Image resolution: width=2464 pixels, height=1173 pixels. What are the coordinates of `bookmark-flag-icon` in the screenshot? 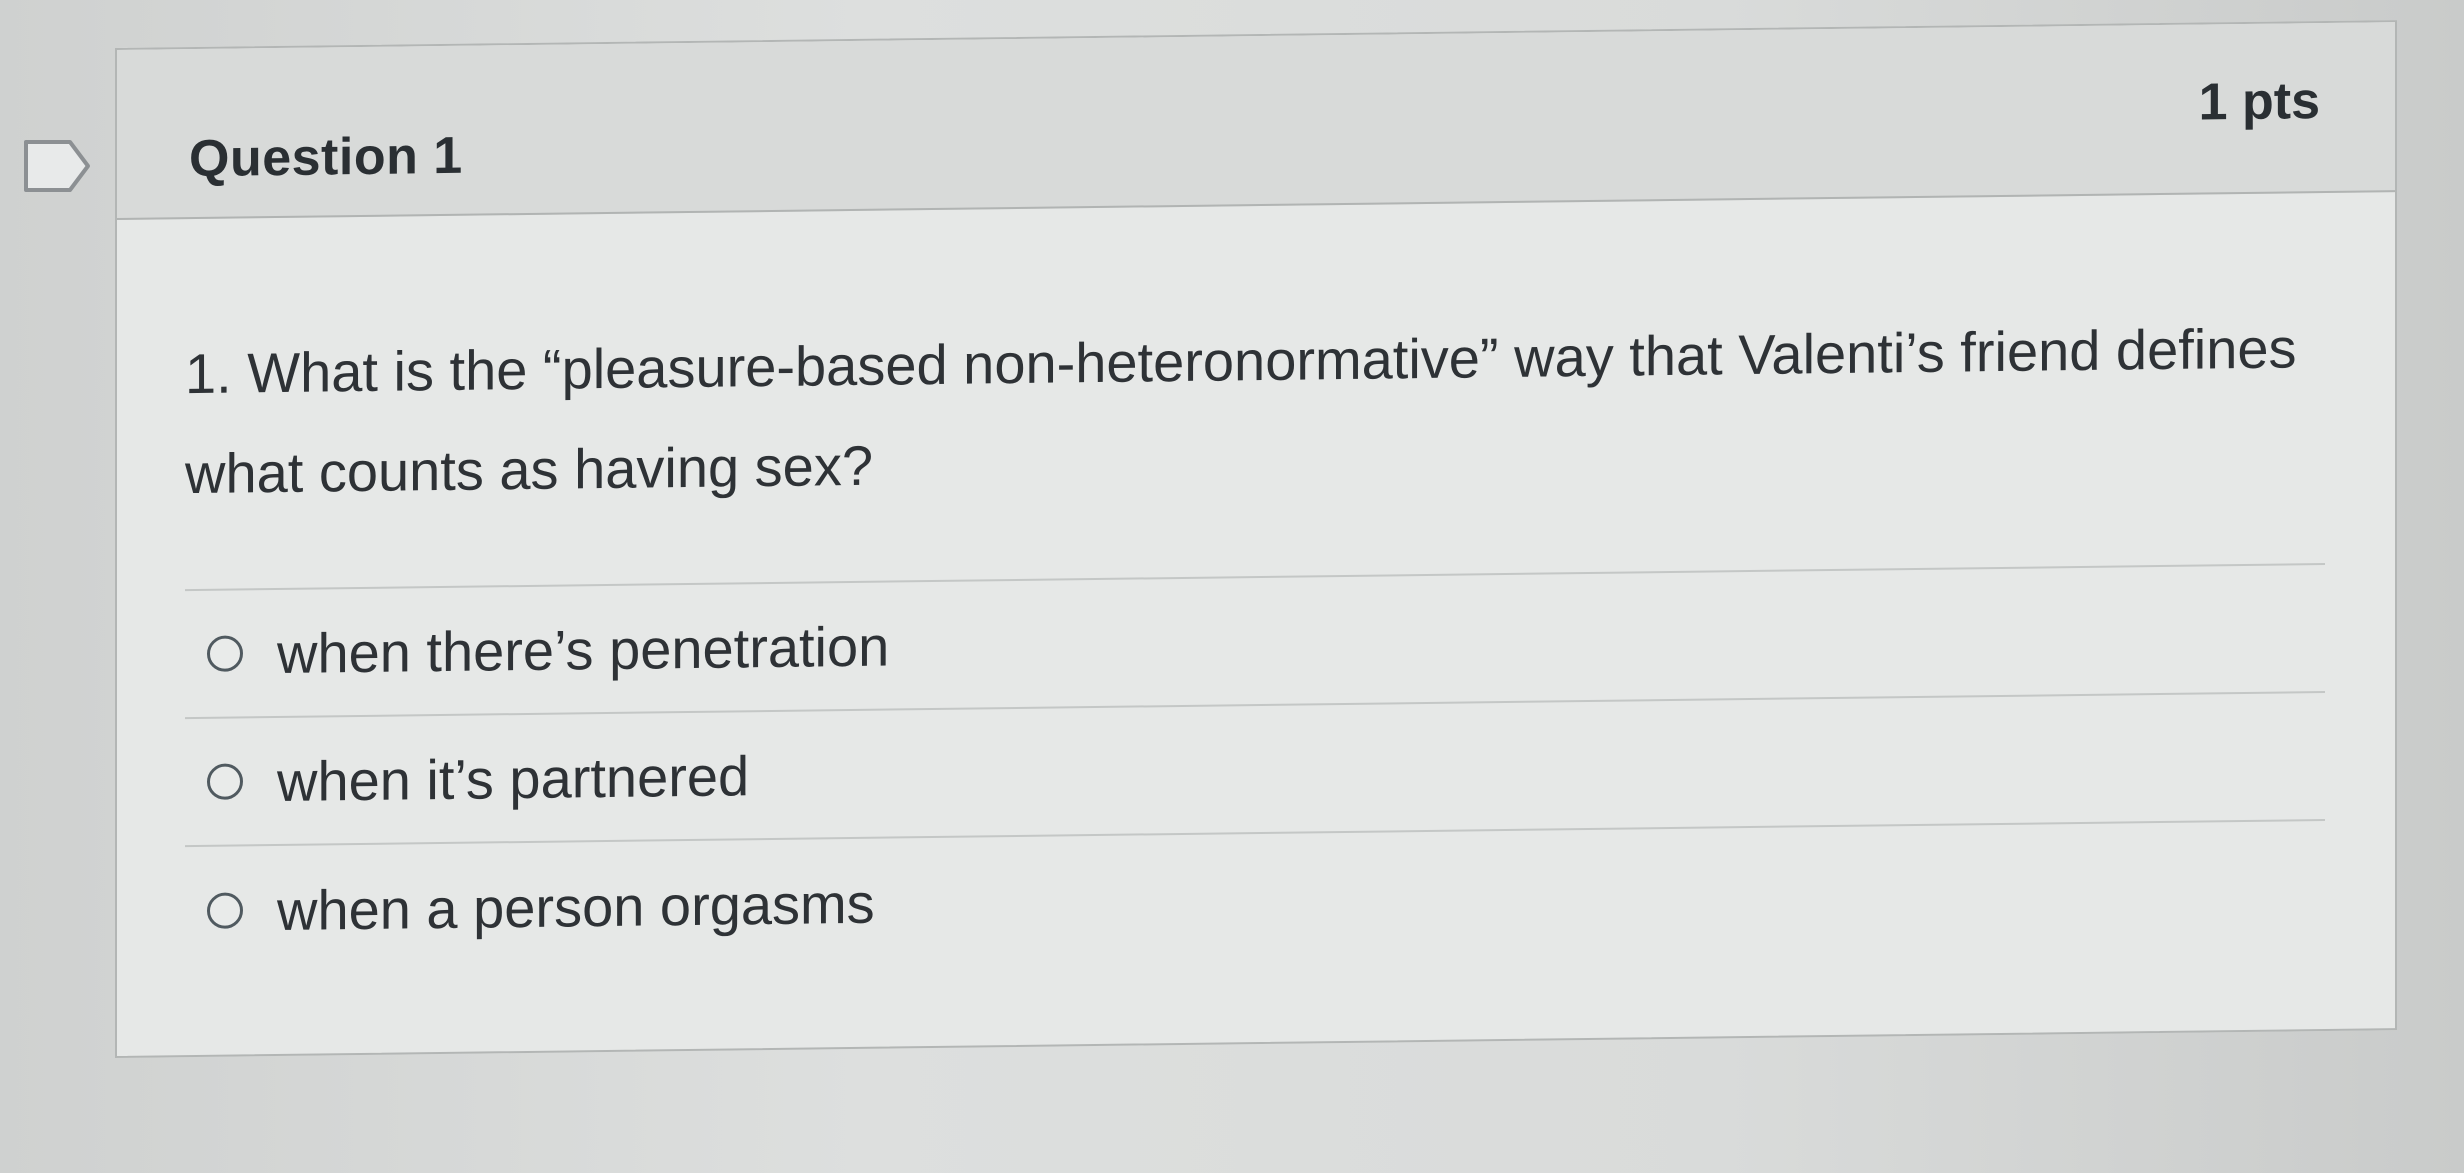 It's located at (57, 166).